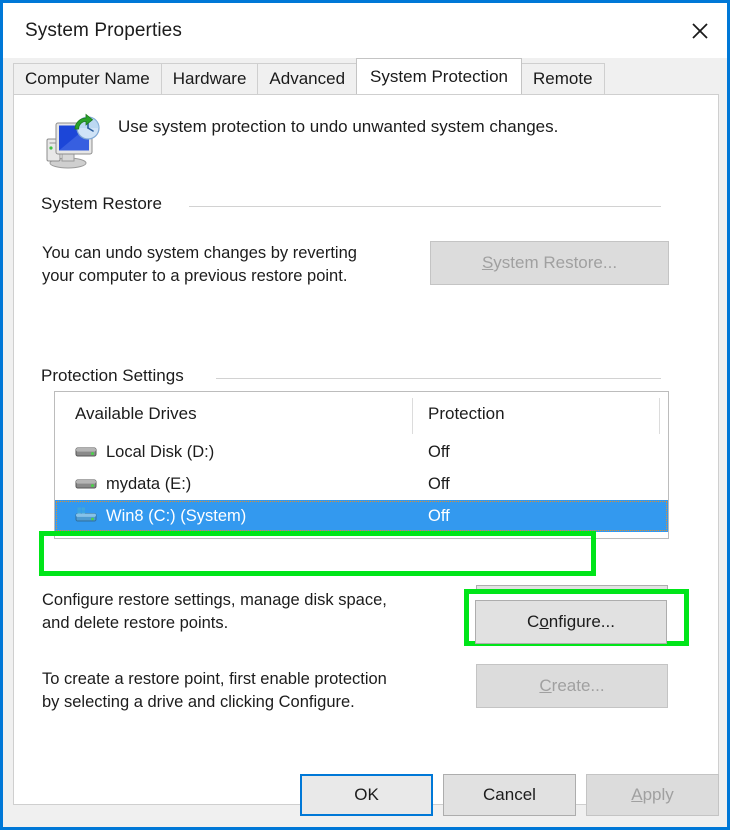  Describe the element at coordinates (233, 484) in the screenshot. I see `drive-name-cell: mydata (E:)` at that location.